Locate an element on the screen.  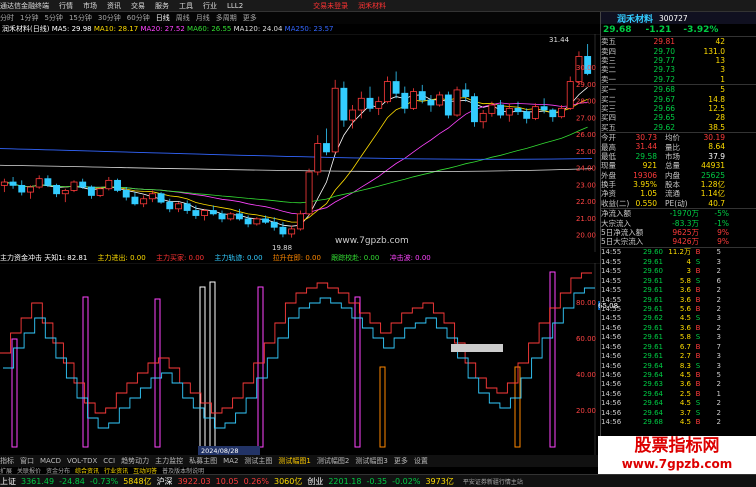
ma250-line is located at coordinates (296, 154).